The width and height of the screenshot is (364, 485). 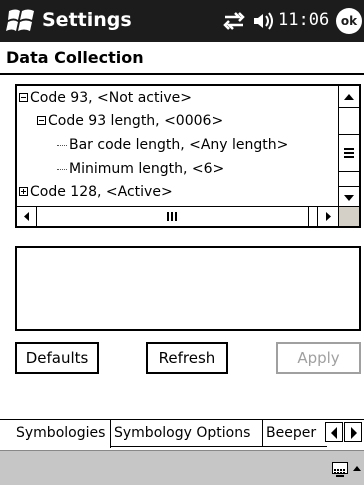 I want to click on clock: 11:06, so click(x=303, y=20).